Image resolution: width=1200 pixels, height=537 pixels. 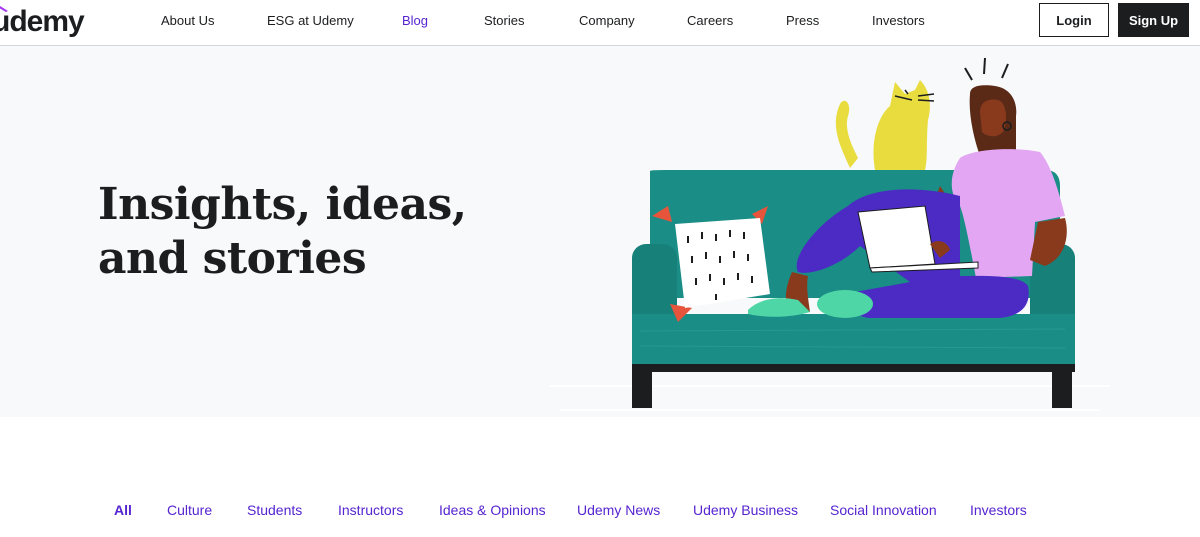 I want to click on category-students: Students, so click(x=274, y=510).